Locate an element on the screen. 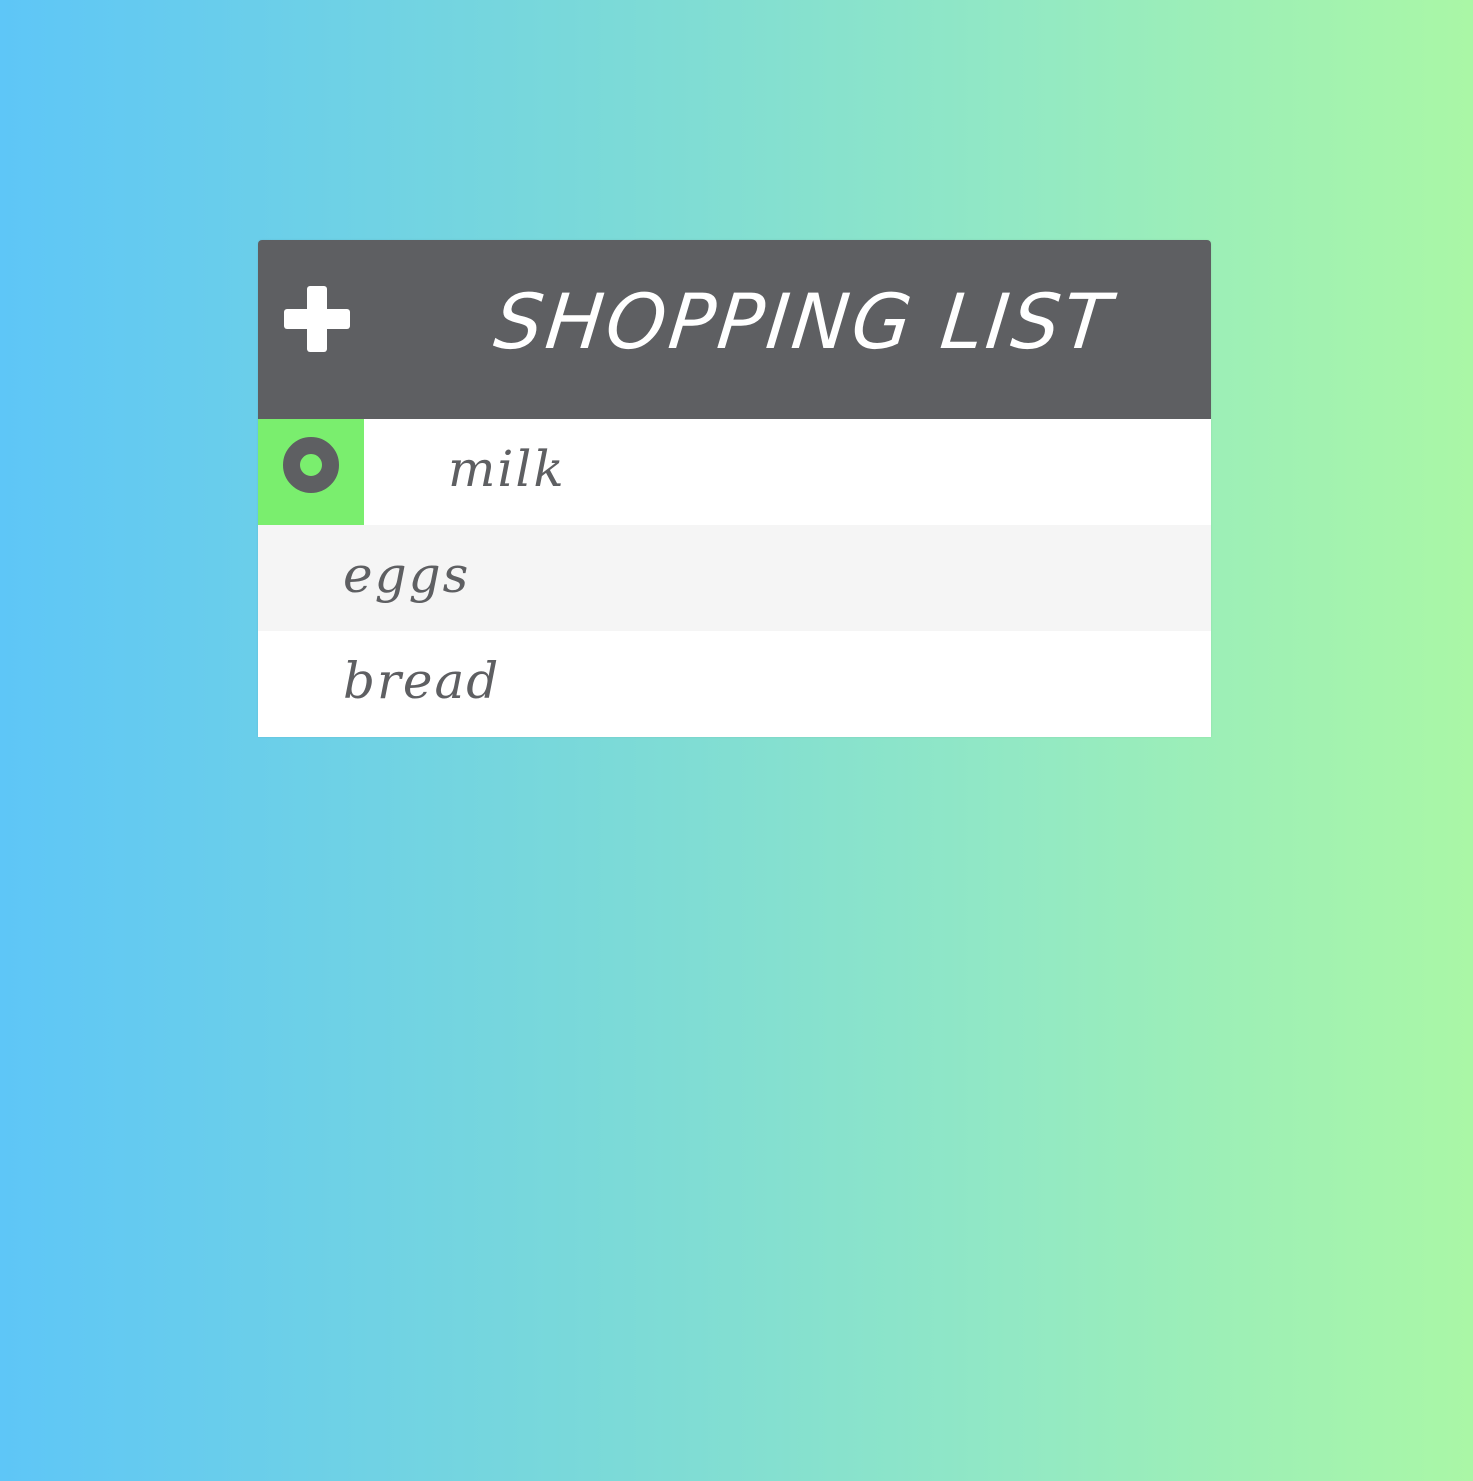 The height and width of the screenshot is (1481, 1473). list-item-milk: milk is located at coordinates (734, 472).